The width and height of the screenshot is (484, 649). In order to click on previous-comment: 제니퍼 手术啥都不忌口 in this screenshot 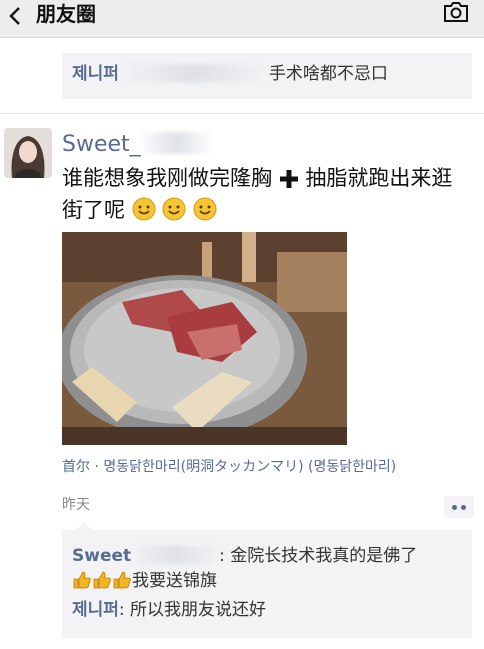, I will do `click(230, 74)`.